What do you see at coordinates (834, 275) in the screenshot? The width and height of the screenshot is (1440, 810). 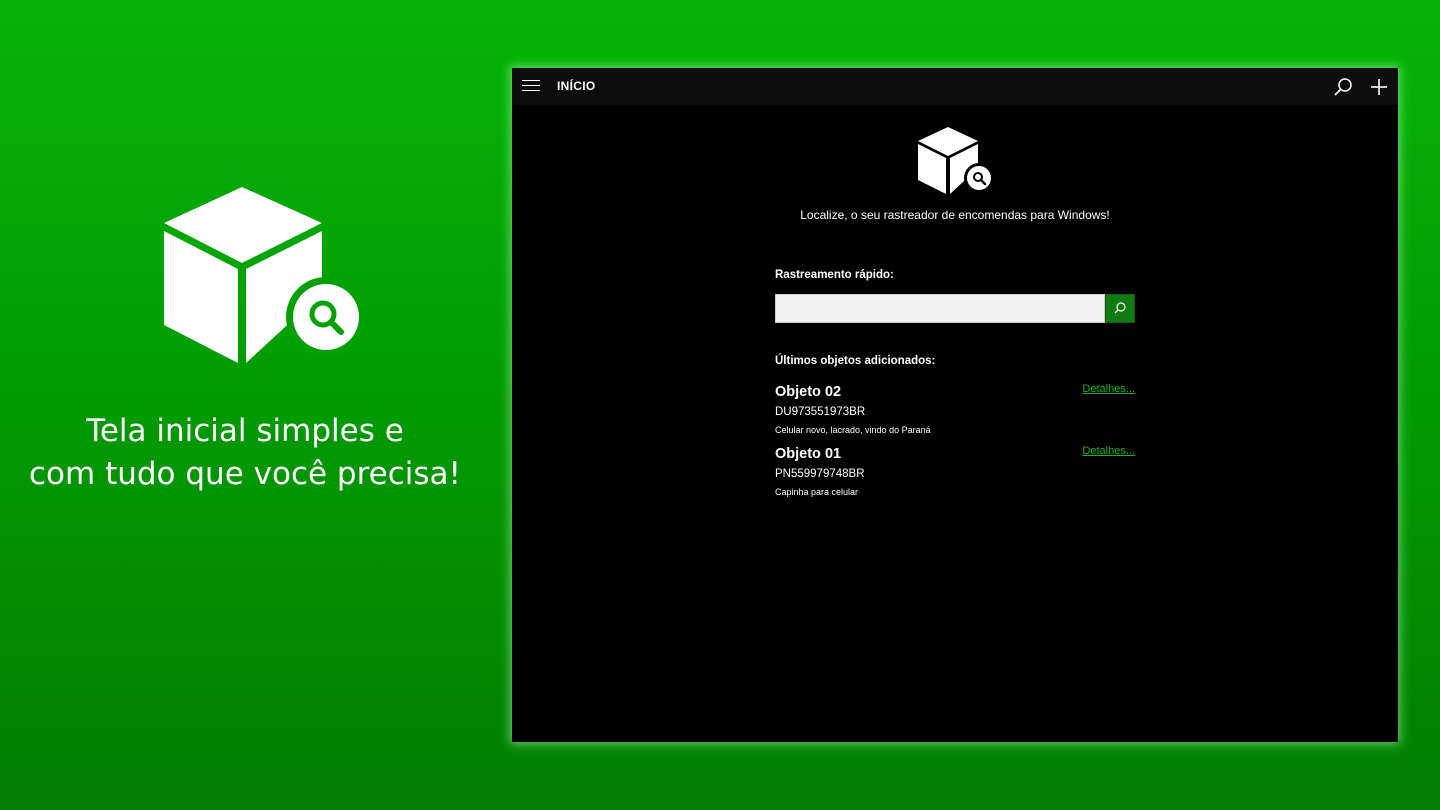 I see `quick-track-label: Rastreamento rápido:` at bounding box center [834, 275].